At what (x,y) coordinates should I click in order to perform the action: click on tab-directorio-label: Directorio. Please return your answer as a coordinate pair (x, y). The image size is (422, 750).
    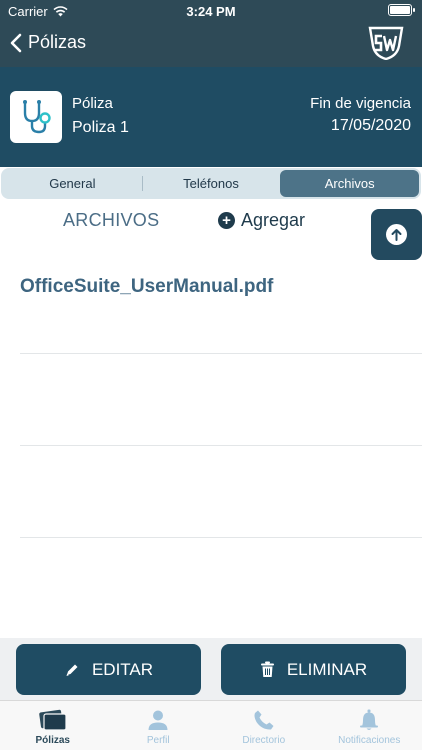
    Looking at the image, I should click on (264, 740).